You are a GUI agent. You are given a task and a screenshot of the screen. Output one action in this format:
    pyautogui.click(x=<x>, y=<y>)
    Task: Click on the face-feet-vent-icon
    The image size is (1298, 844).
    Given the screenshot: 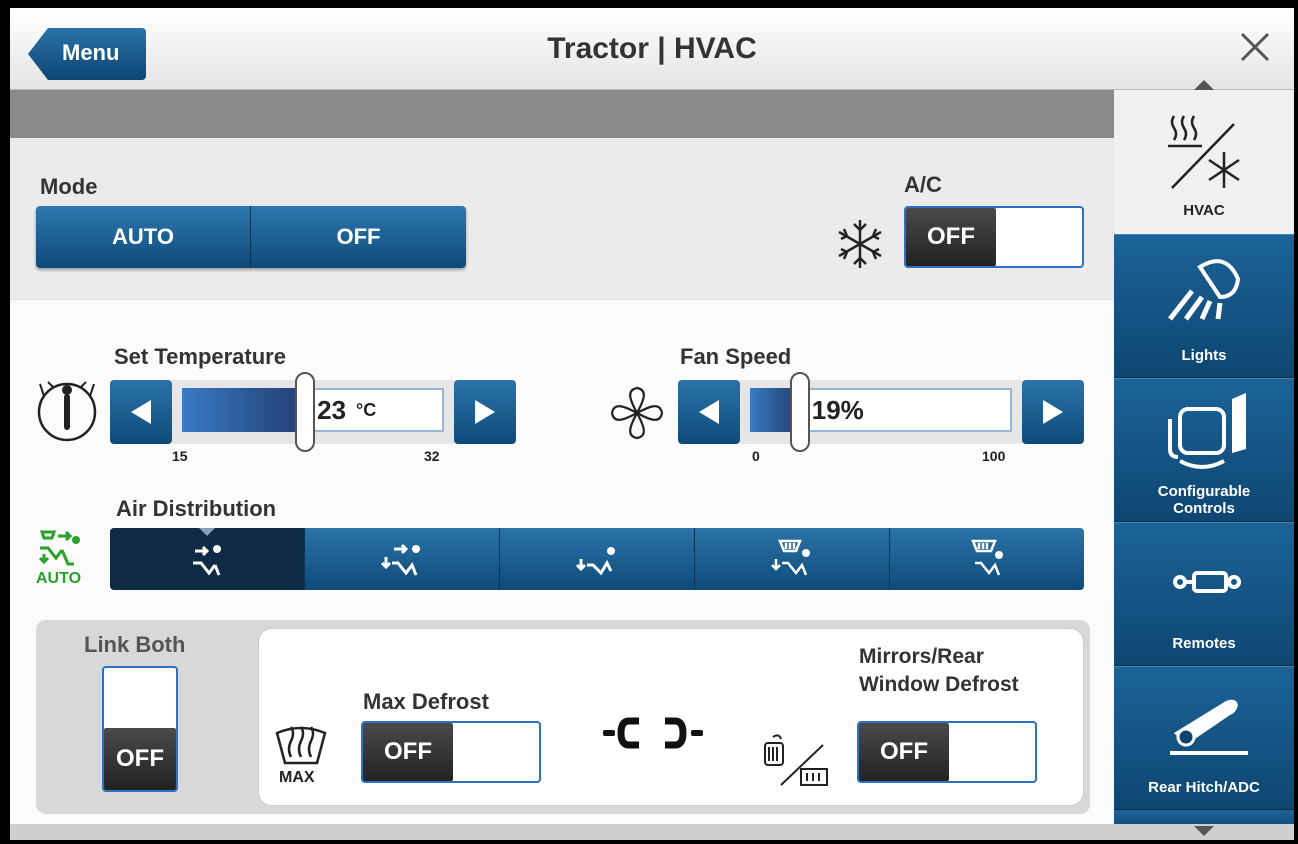 What is the action you would take?
    pyautogui.click(x=400, y=559)
    